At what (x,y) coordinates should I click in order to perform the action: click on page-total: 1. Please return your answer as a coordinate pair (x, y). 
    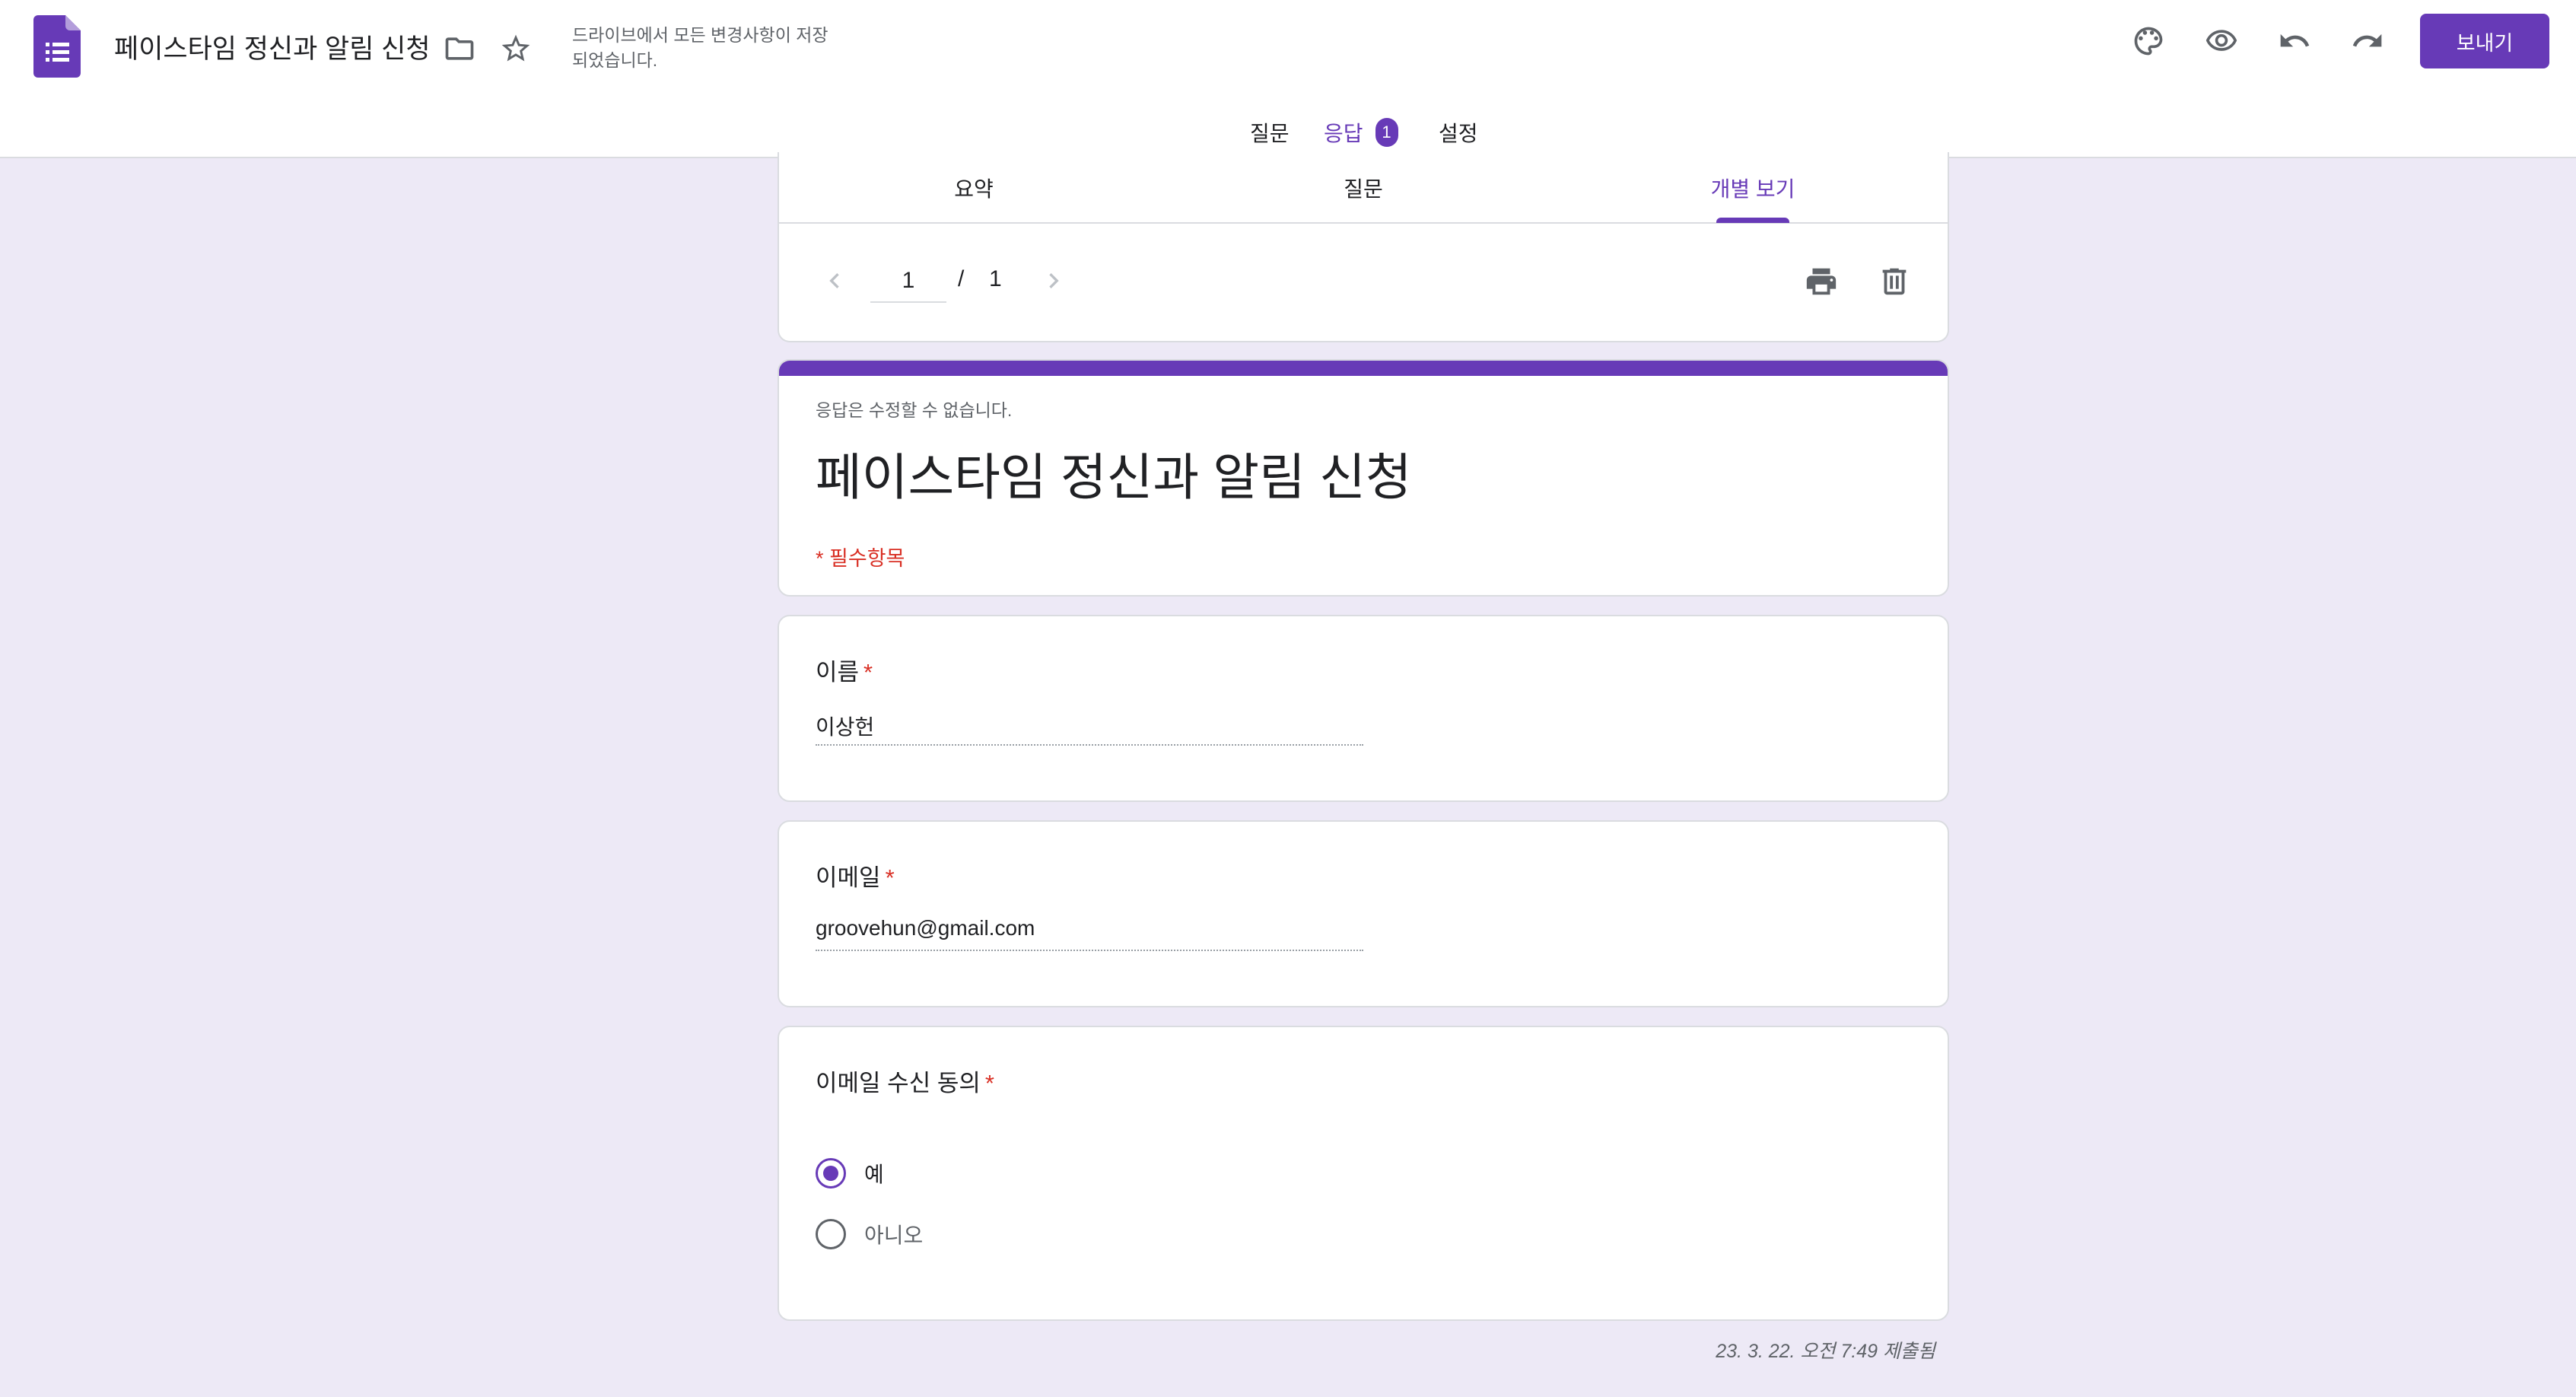
    Looking at the image, I should click on (996, 278).